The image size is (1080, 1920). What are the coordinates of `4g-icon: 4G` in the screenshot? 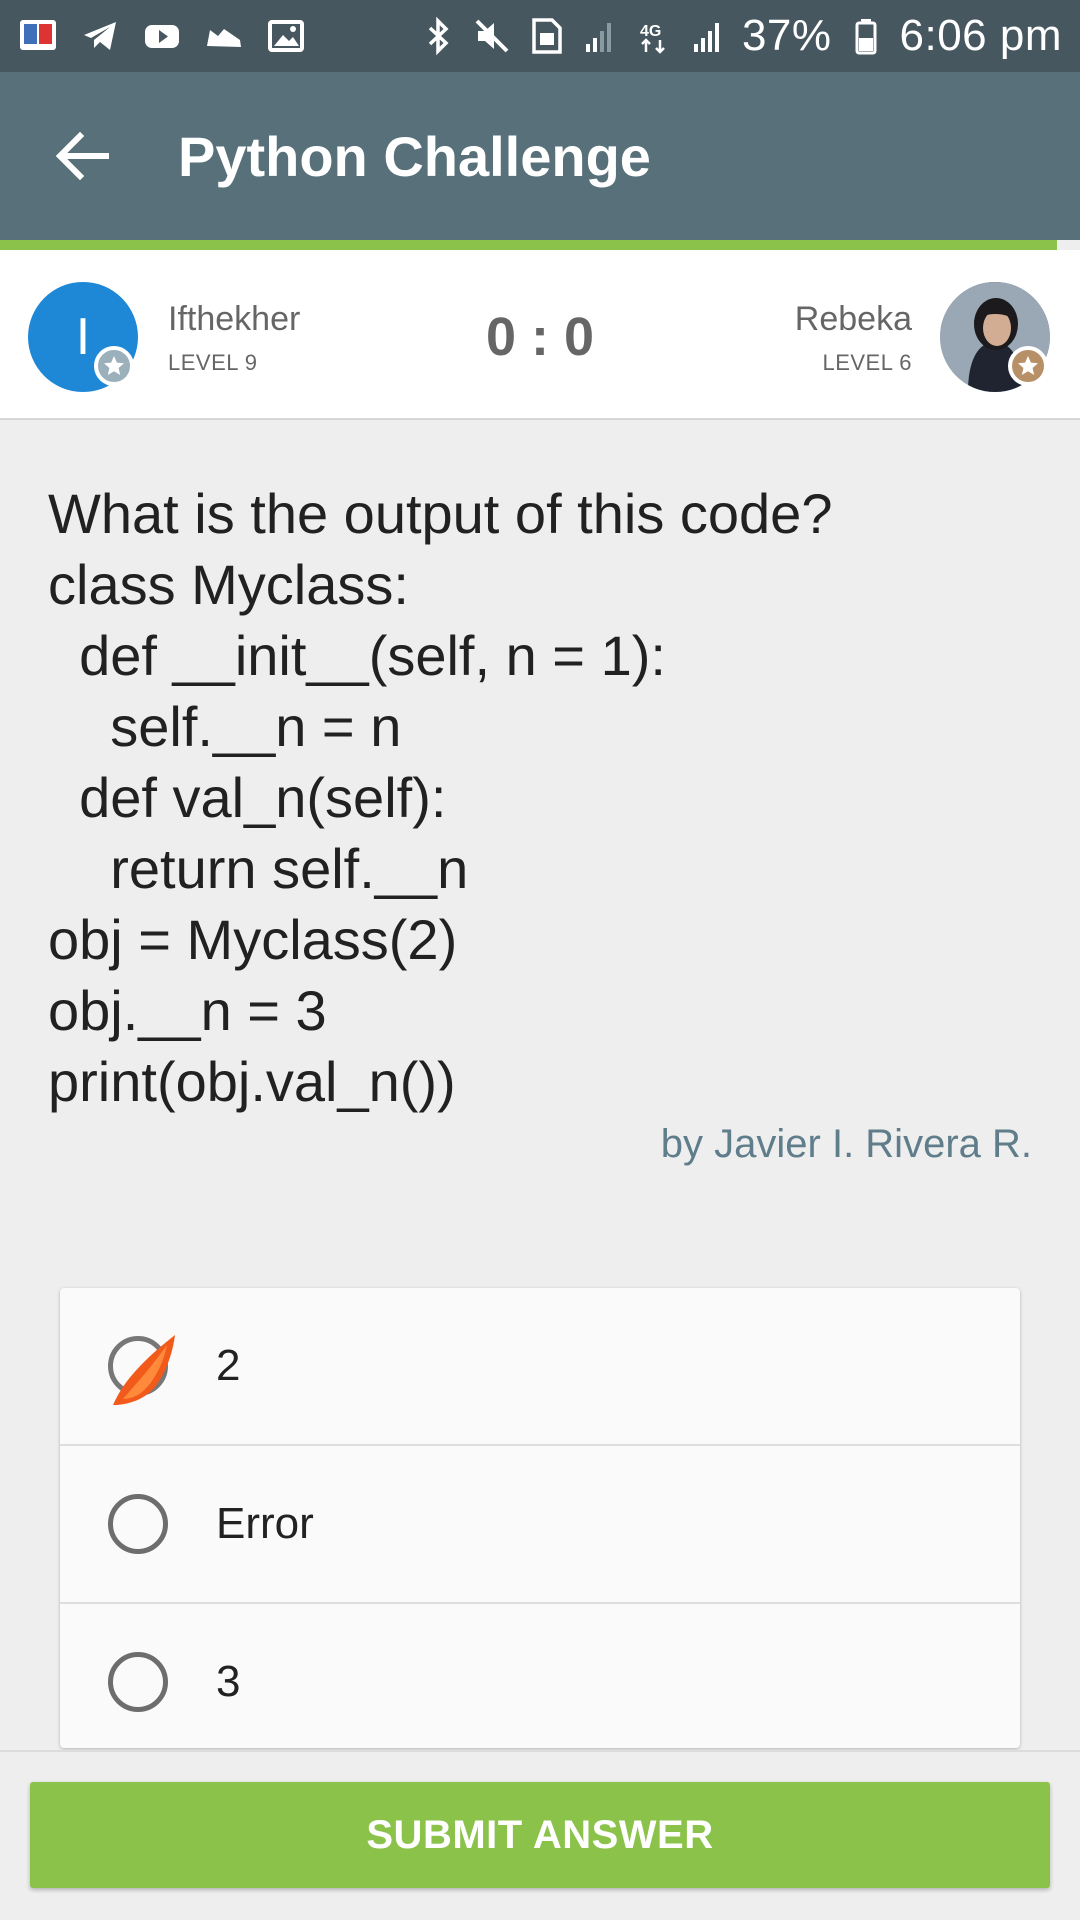 It's located at (654, 36).